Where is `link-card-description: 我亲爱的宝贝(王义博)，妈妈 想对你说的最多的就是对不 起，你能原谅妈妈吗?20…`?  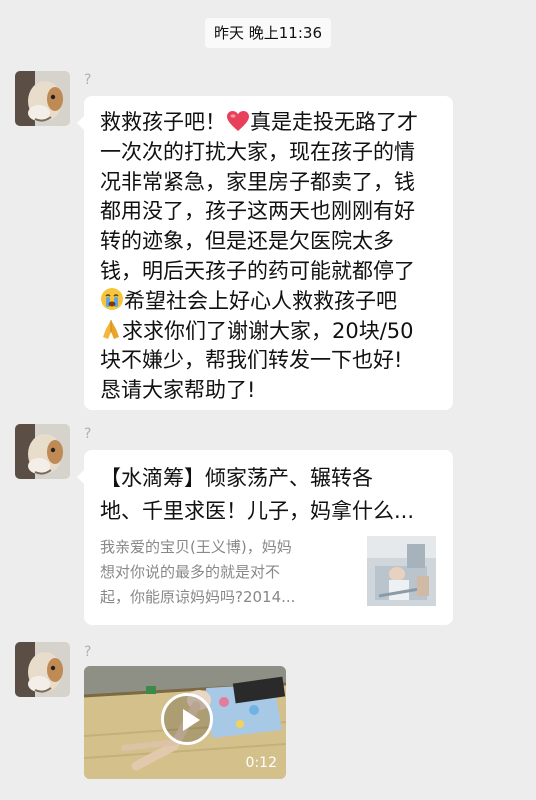 link-card-description: 我亲爱的宝贝(王义博)，妈妈 想对你说的最多的就是对不 起，你能原谅妈妈吗?20… is located at coordinates (198, 572).